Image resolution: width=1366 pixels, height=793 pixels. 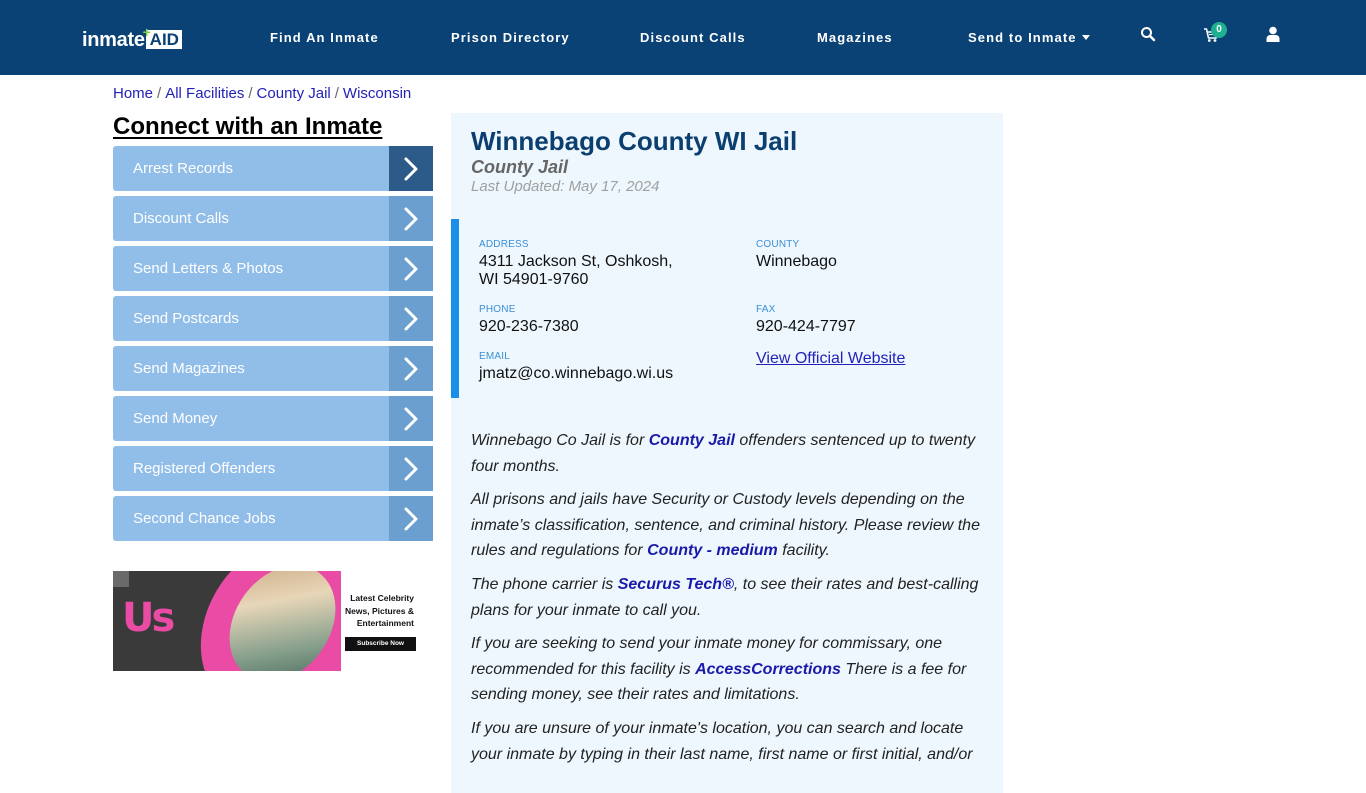 I want to click on sidebar-item-registered-offenders: Registered Offenders, so click(x=273, y=468).